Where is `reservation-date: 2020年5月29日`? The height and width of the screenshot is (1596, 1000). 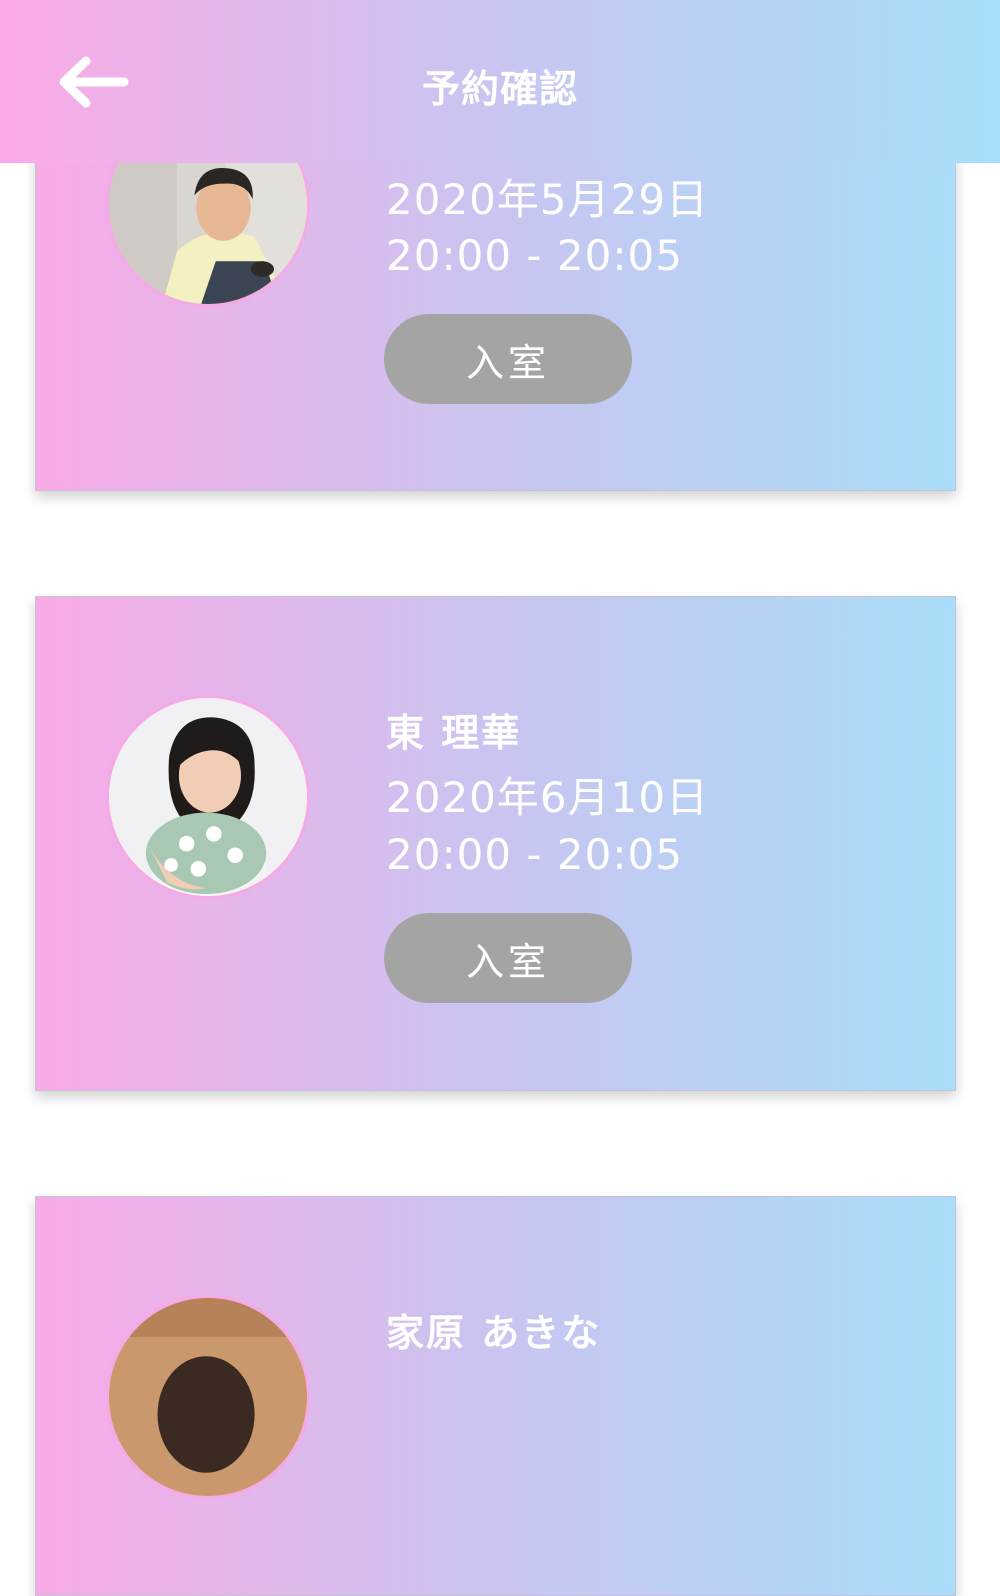
reservation-date: 2020年5月29日 is located at coordinates (548, 199).